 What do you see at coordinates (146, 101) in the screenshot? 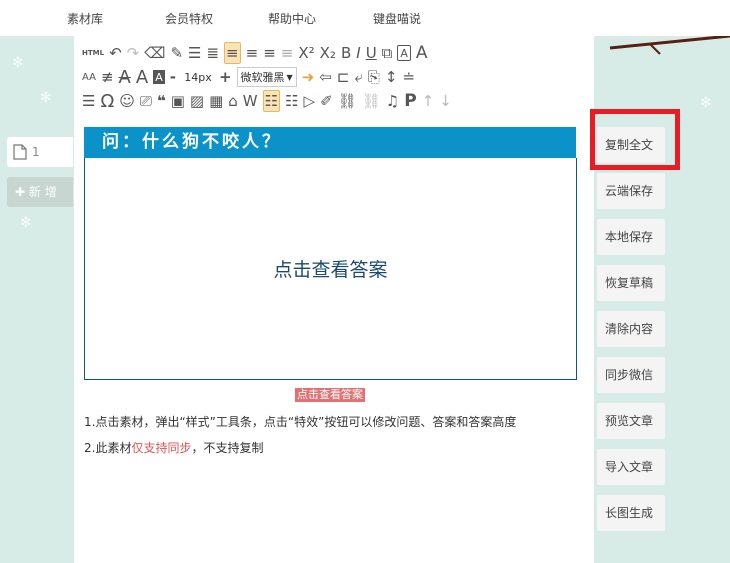
I see `template-icon: ⎚` at bounding box center [146, 101].